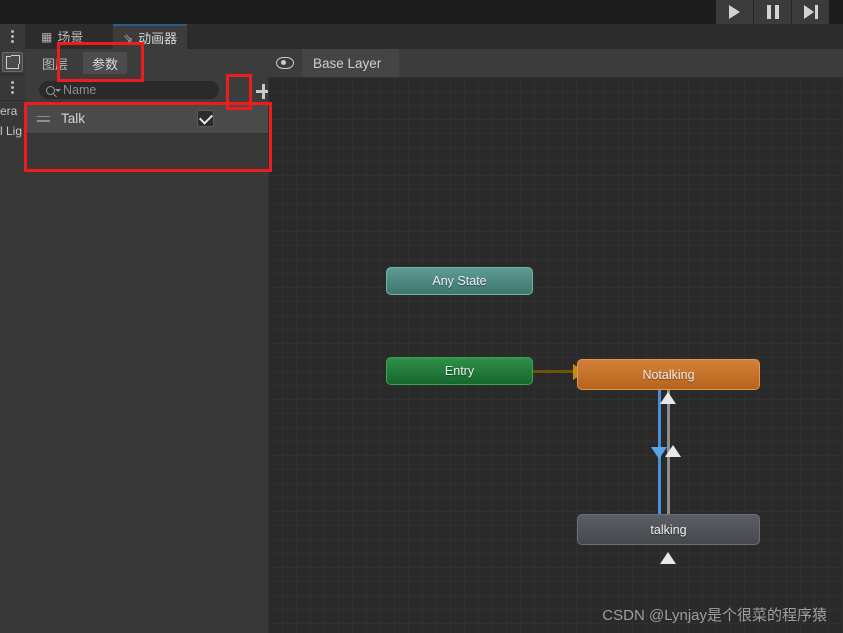  I want to click on transition-arrow-up-icon-bottom, so click(668, 558).